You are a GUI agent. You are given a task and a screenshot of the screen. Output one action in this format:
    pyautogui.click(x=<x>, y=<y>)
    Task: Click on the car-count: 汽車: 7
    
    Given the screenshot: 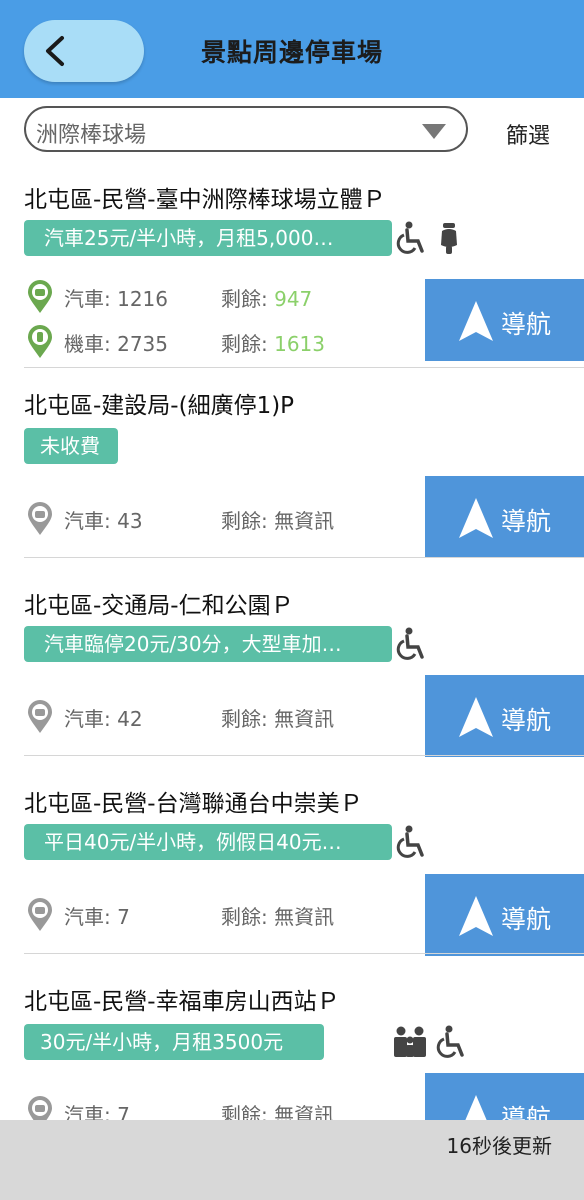 What is the action you would take?
    pyautogui.click(x=97, y=917)
    